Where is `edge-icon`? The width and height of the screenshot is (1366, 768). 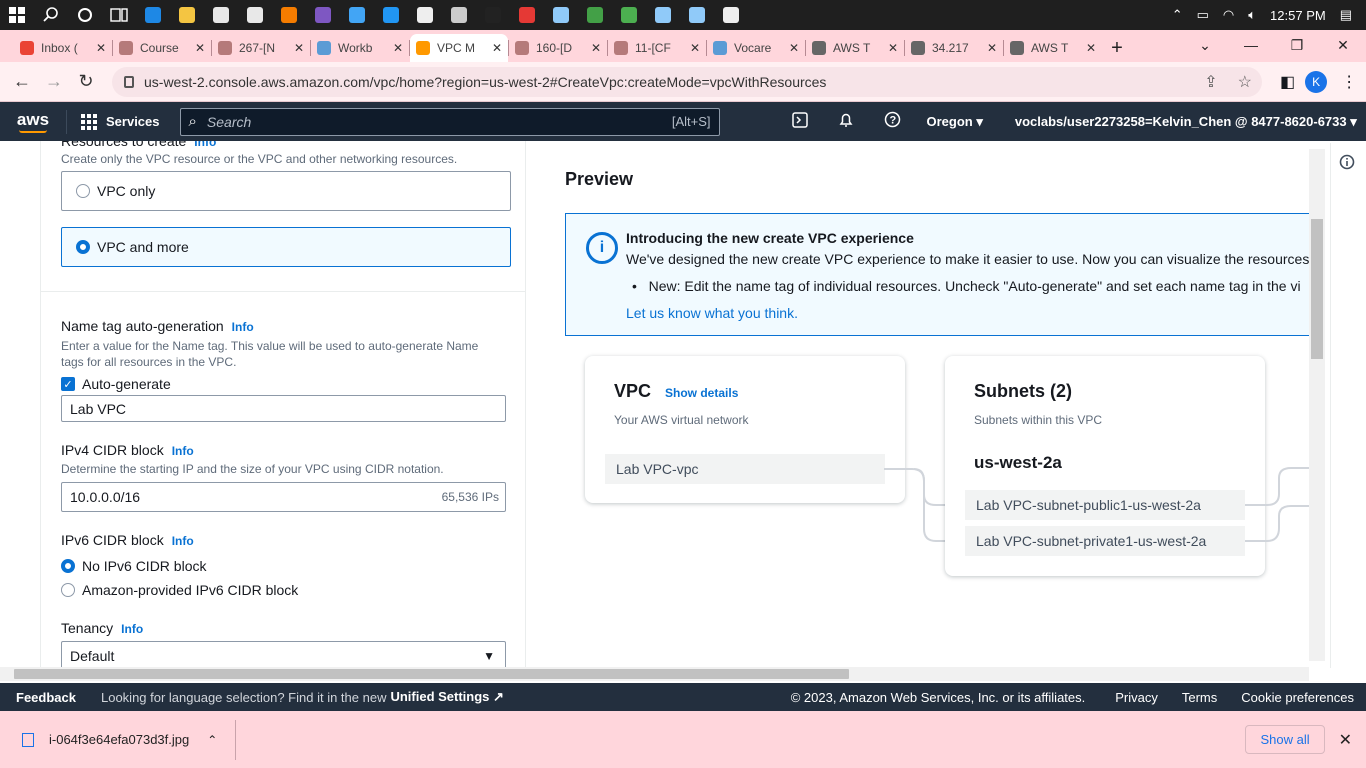
edge-icon is located at coordinates (153, 15).